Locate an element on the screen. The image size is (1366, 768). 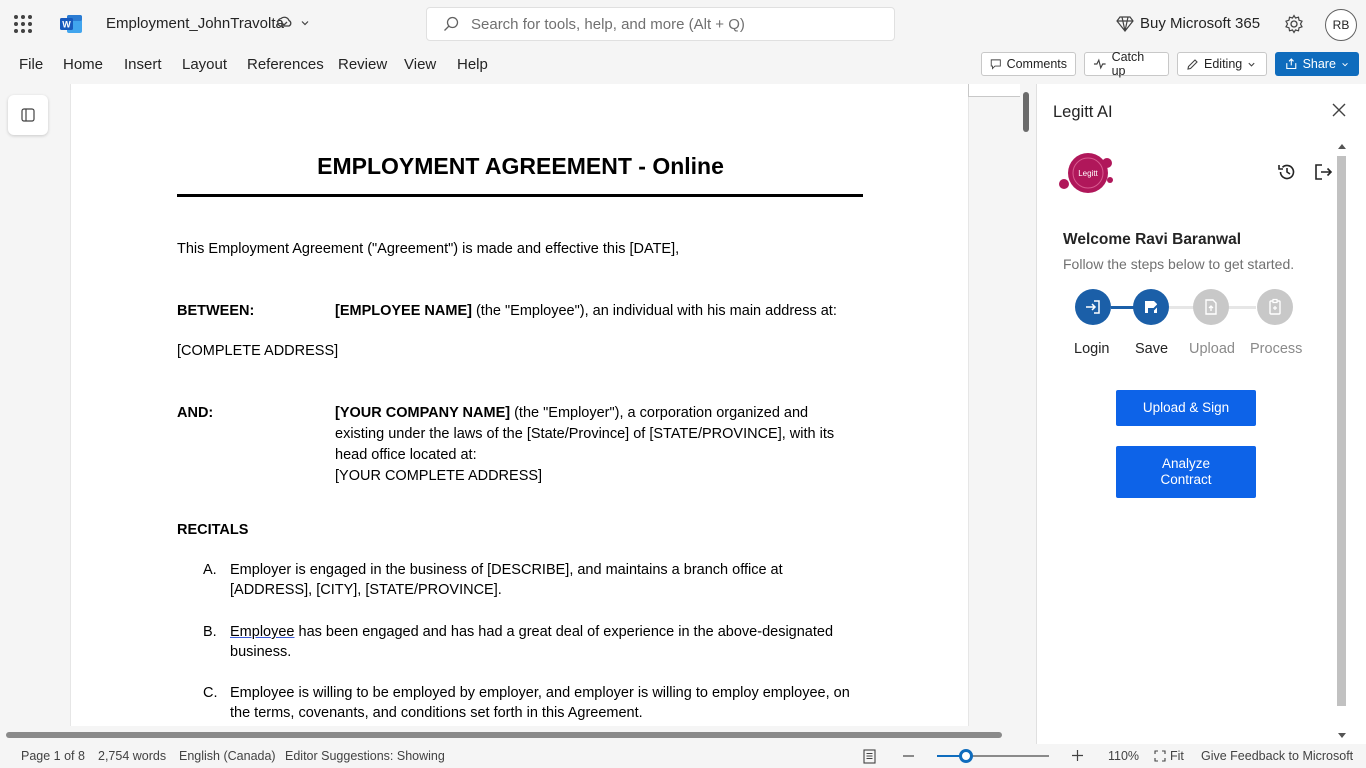
buy-label: Buy Microsoft 365 is located at coordinates (1200, 23).